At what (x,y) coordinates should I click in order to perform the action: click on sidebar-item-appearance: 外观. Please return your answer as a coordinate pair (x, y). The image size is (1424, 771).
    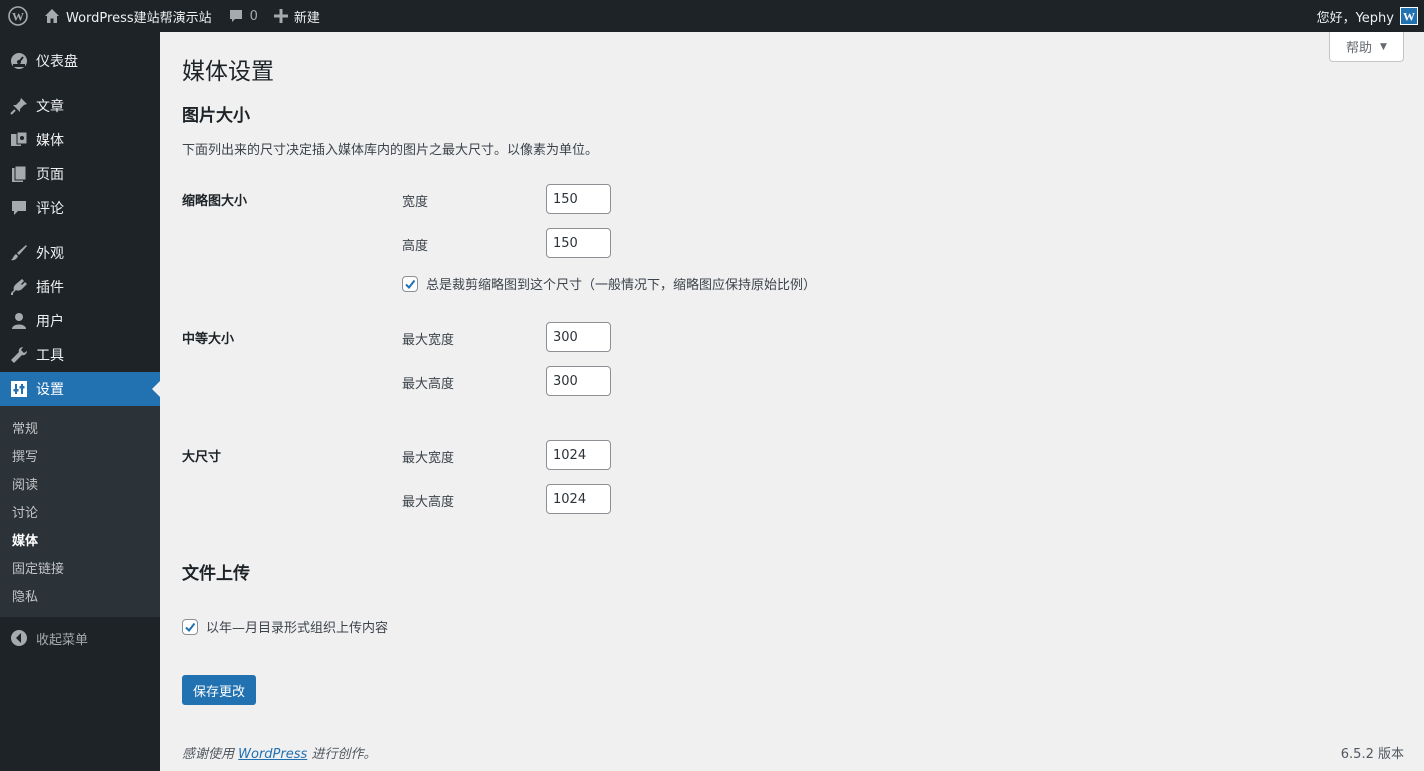
    Looking at the image, I should click on (80, 253).